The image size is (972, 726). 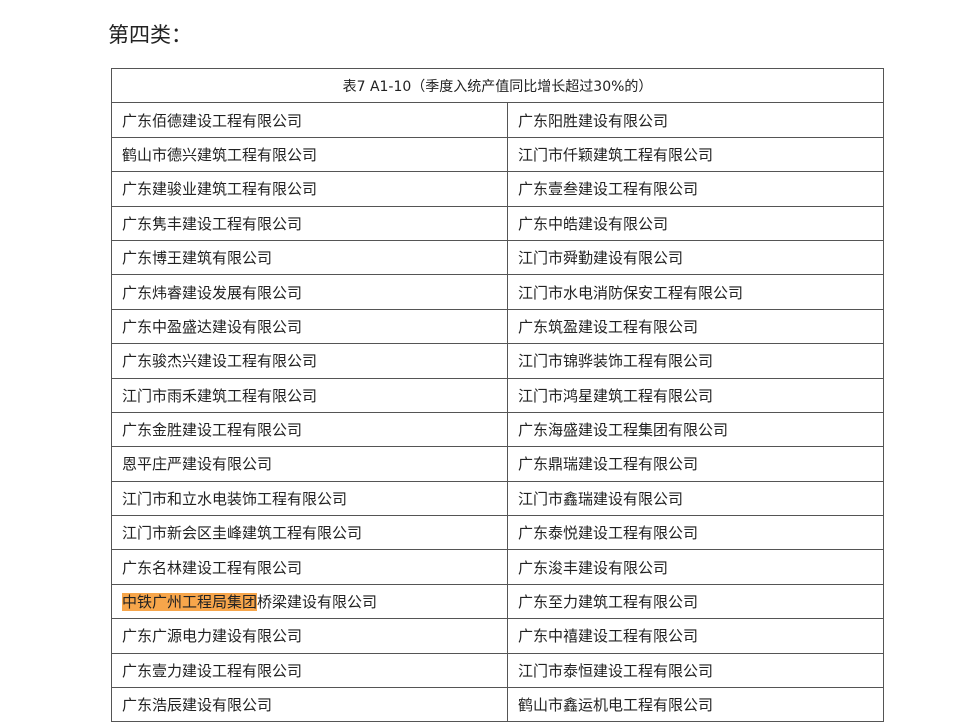 I want to click on company-cell-right: 广东壹叁建设工程有限公司, so click(x=695, y=189).